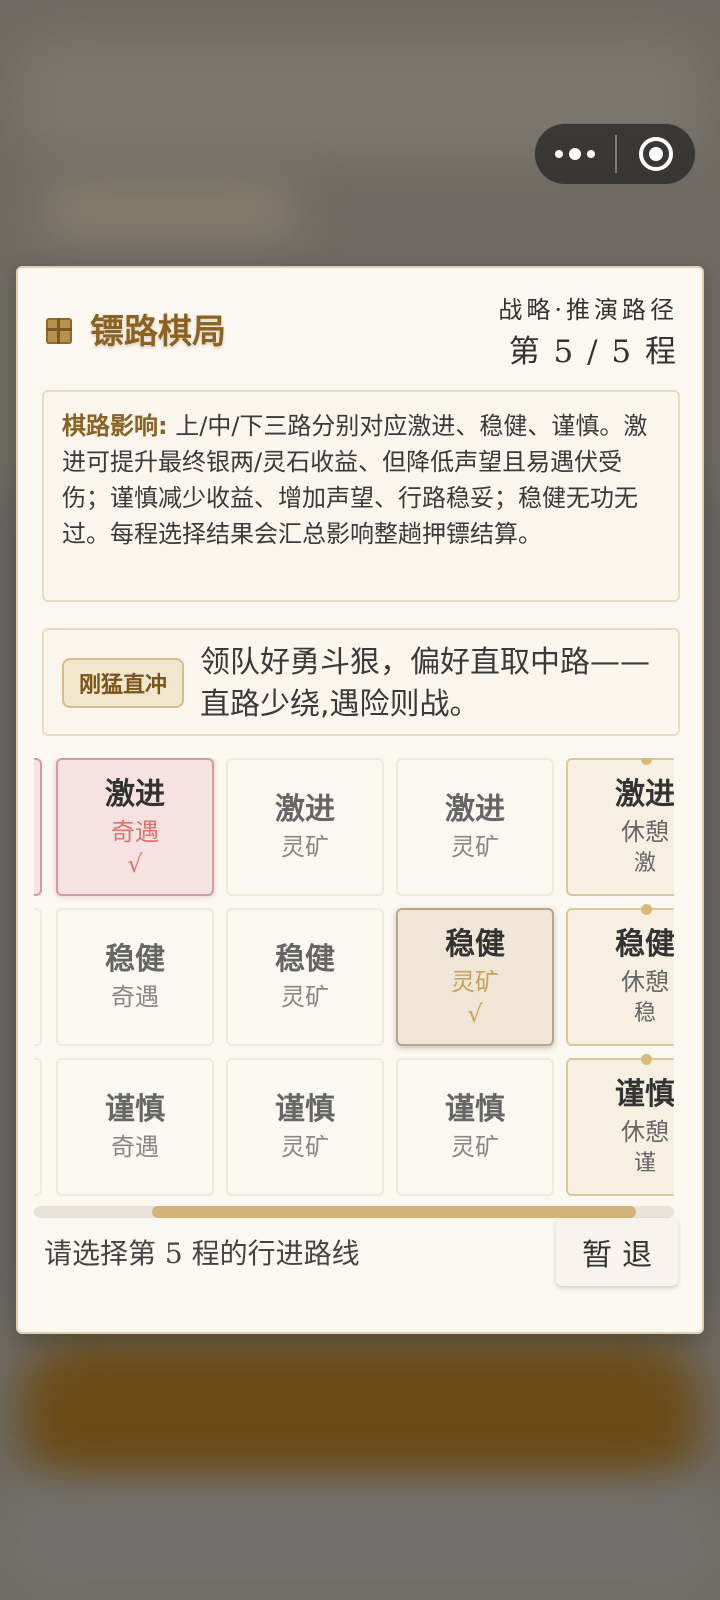 This screenshot has width=720, height=1600. I want to click on leader-trait-box: 刚猛直冲 领队好勇斗狠，偏好直取中路——直路少绕,遇险则战。, so click(361, 682).